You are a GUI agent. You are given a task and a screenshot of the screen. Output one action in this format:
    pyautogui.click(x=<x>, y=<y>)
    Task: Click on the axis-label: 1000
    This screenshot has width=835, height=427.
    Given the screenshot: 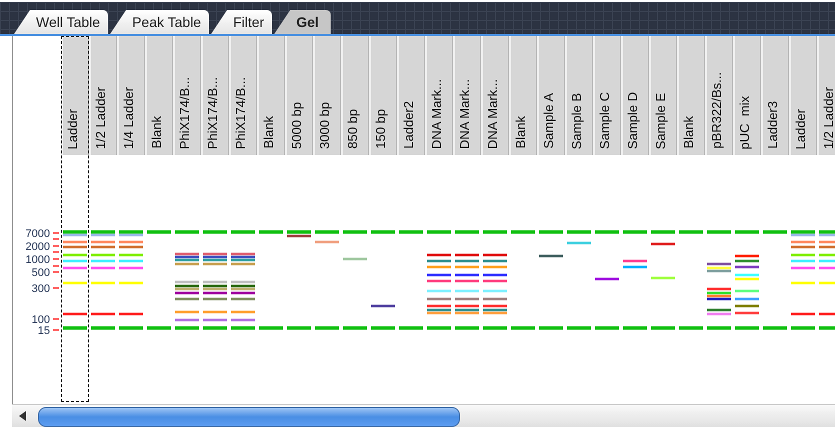 What is the action you would take?
    pyautogui.click(x=38, y=260)
    